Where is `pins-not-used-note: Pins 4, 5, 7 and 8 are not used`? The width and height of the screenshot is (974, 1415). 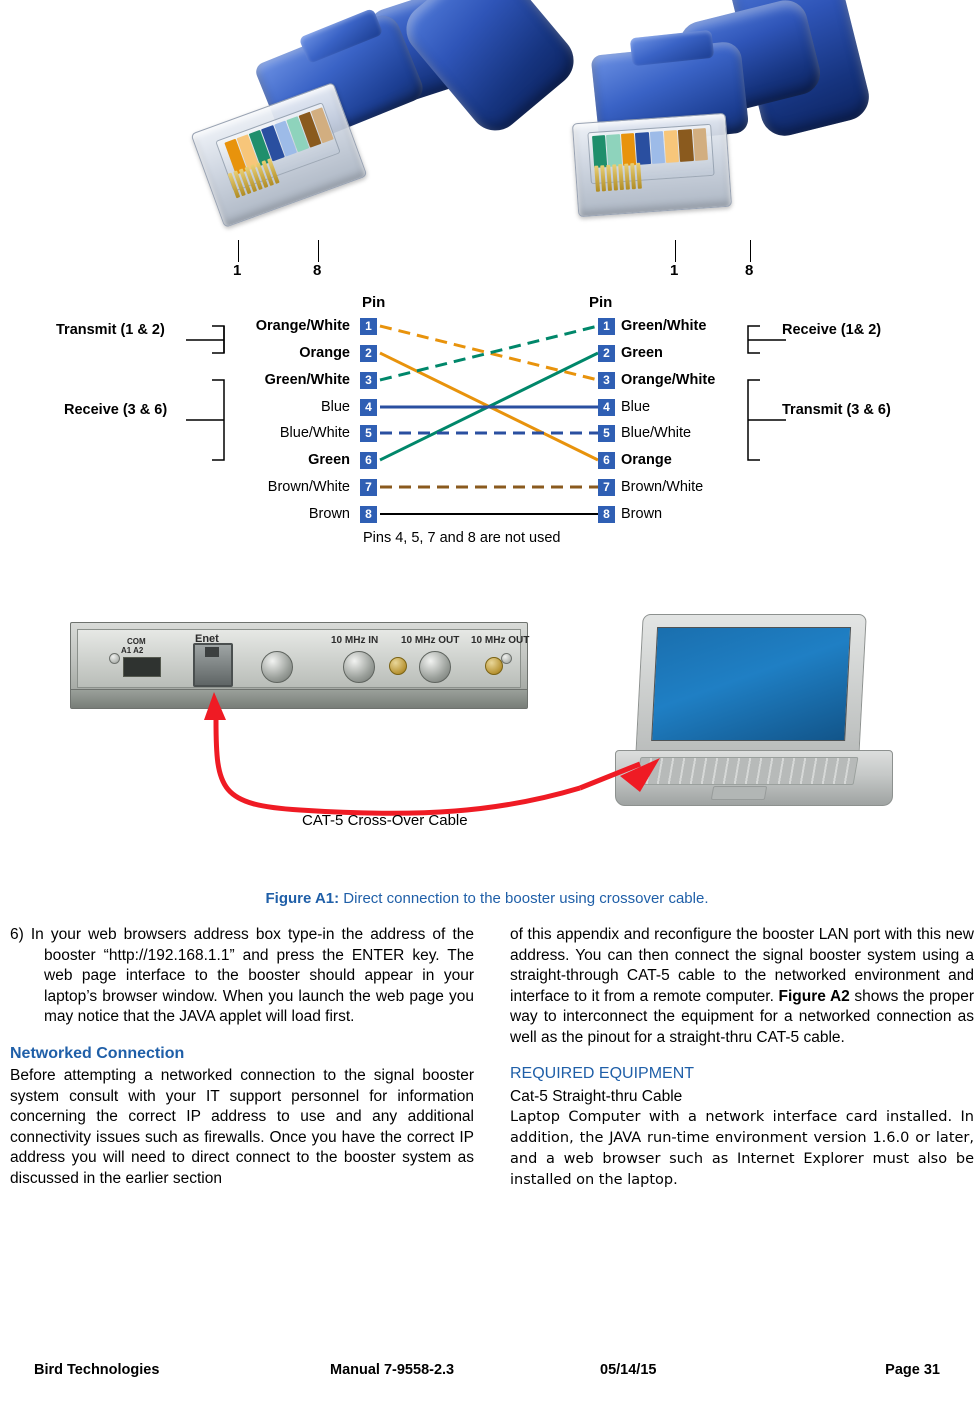
pins-not-used-note: Pins 4, 5, 7 and 8 are not used is located at coordinates (462, 538).